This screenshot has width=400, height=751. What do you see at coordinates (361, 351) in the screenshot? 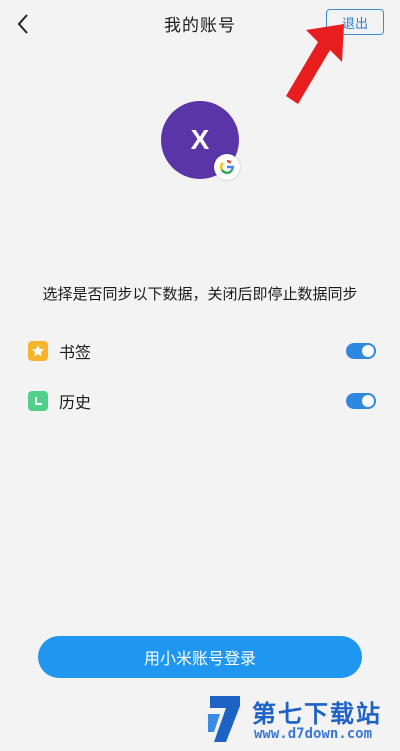
I see `bookmarks-toggle` at bounding box center [361, 351].